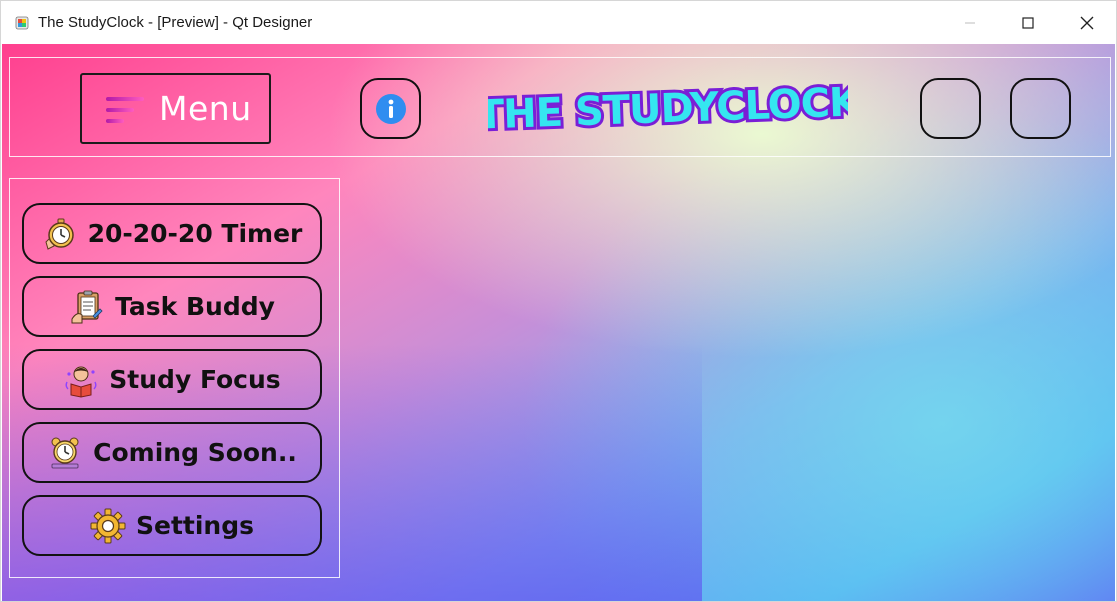 This screenshot has height=602, width=1117. I want to click on nav-button-coming-soon: Coming Soon.., so click(172, 452).